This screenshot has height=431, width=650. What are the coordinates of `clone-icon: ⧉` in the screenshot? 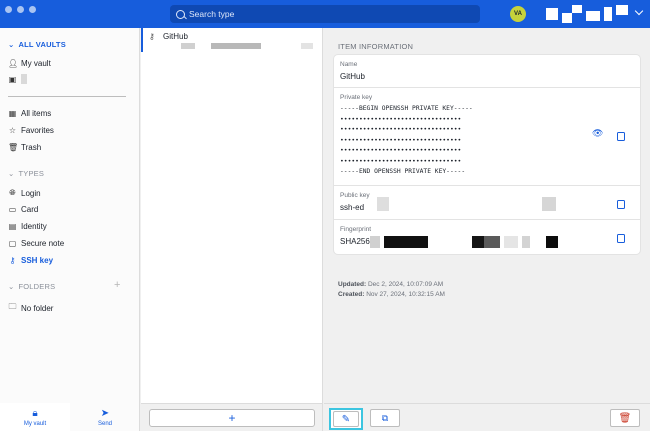 It's located at (385, 417).